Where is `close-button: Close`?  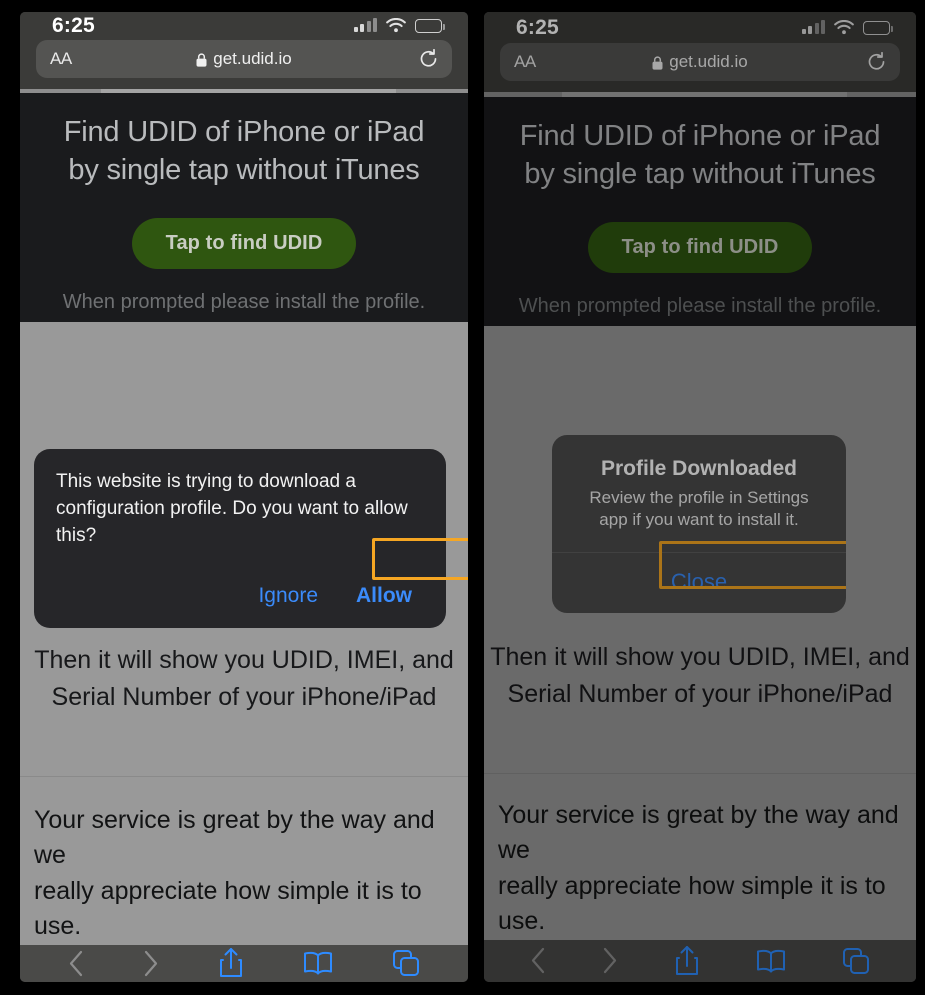 close-button: Close is located at coordinates (699, 583).